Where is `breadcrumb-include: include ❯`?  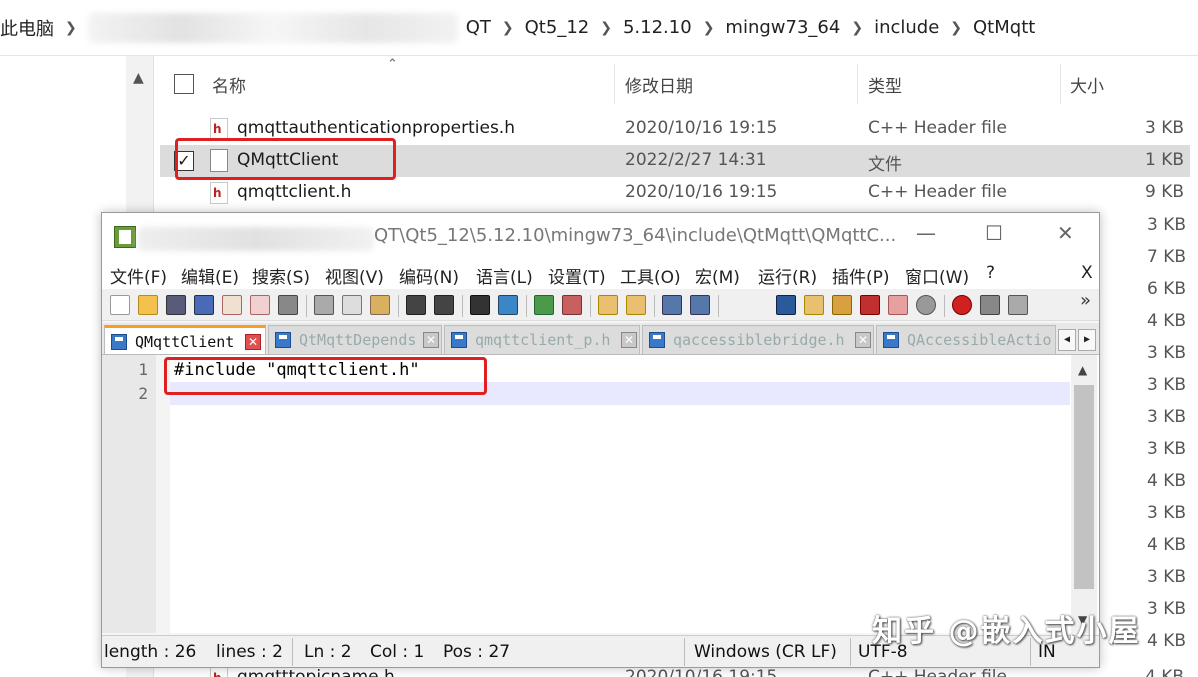 breadcrumb-include: include ❯ is located at coordinates (923, 27).